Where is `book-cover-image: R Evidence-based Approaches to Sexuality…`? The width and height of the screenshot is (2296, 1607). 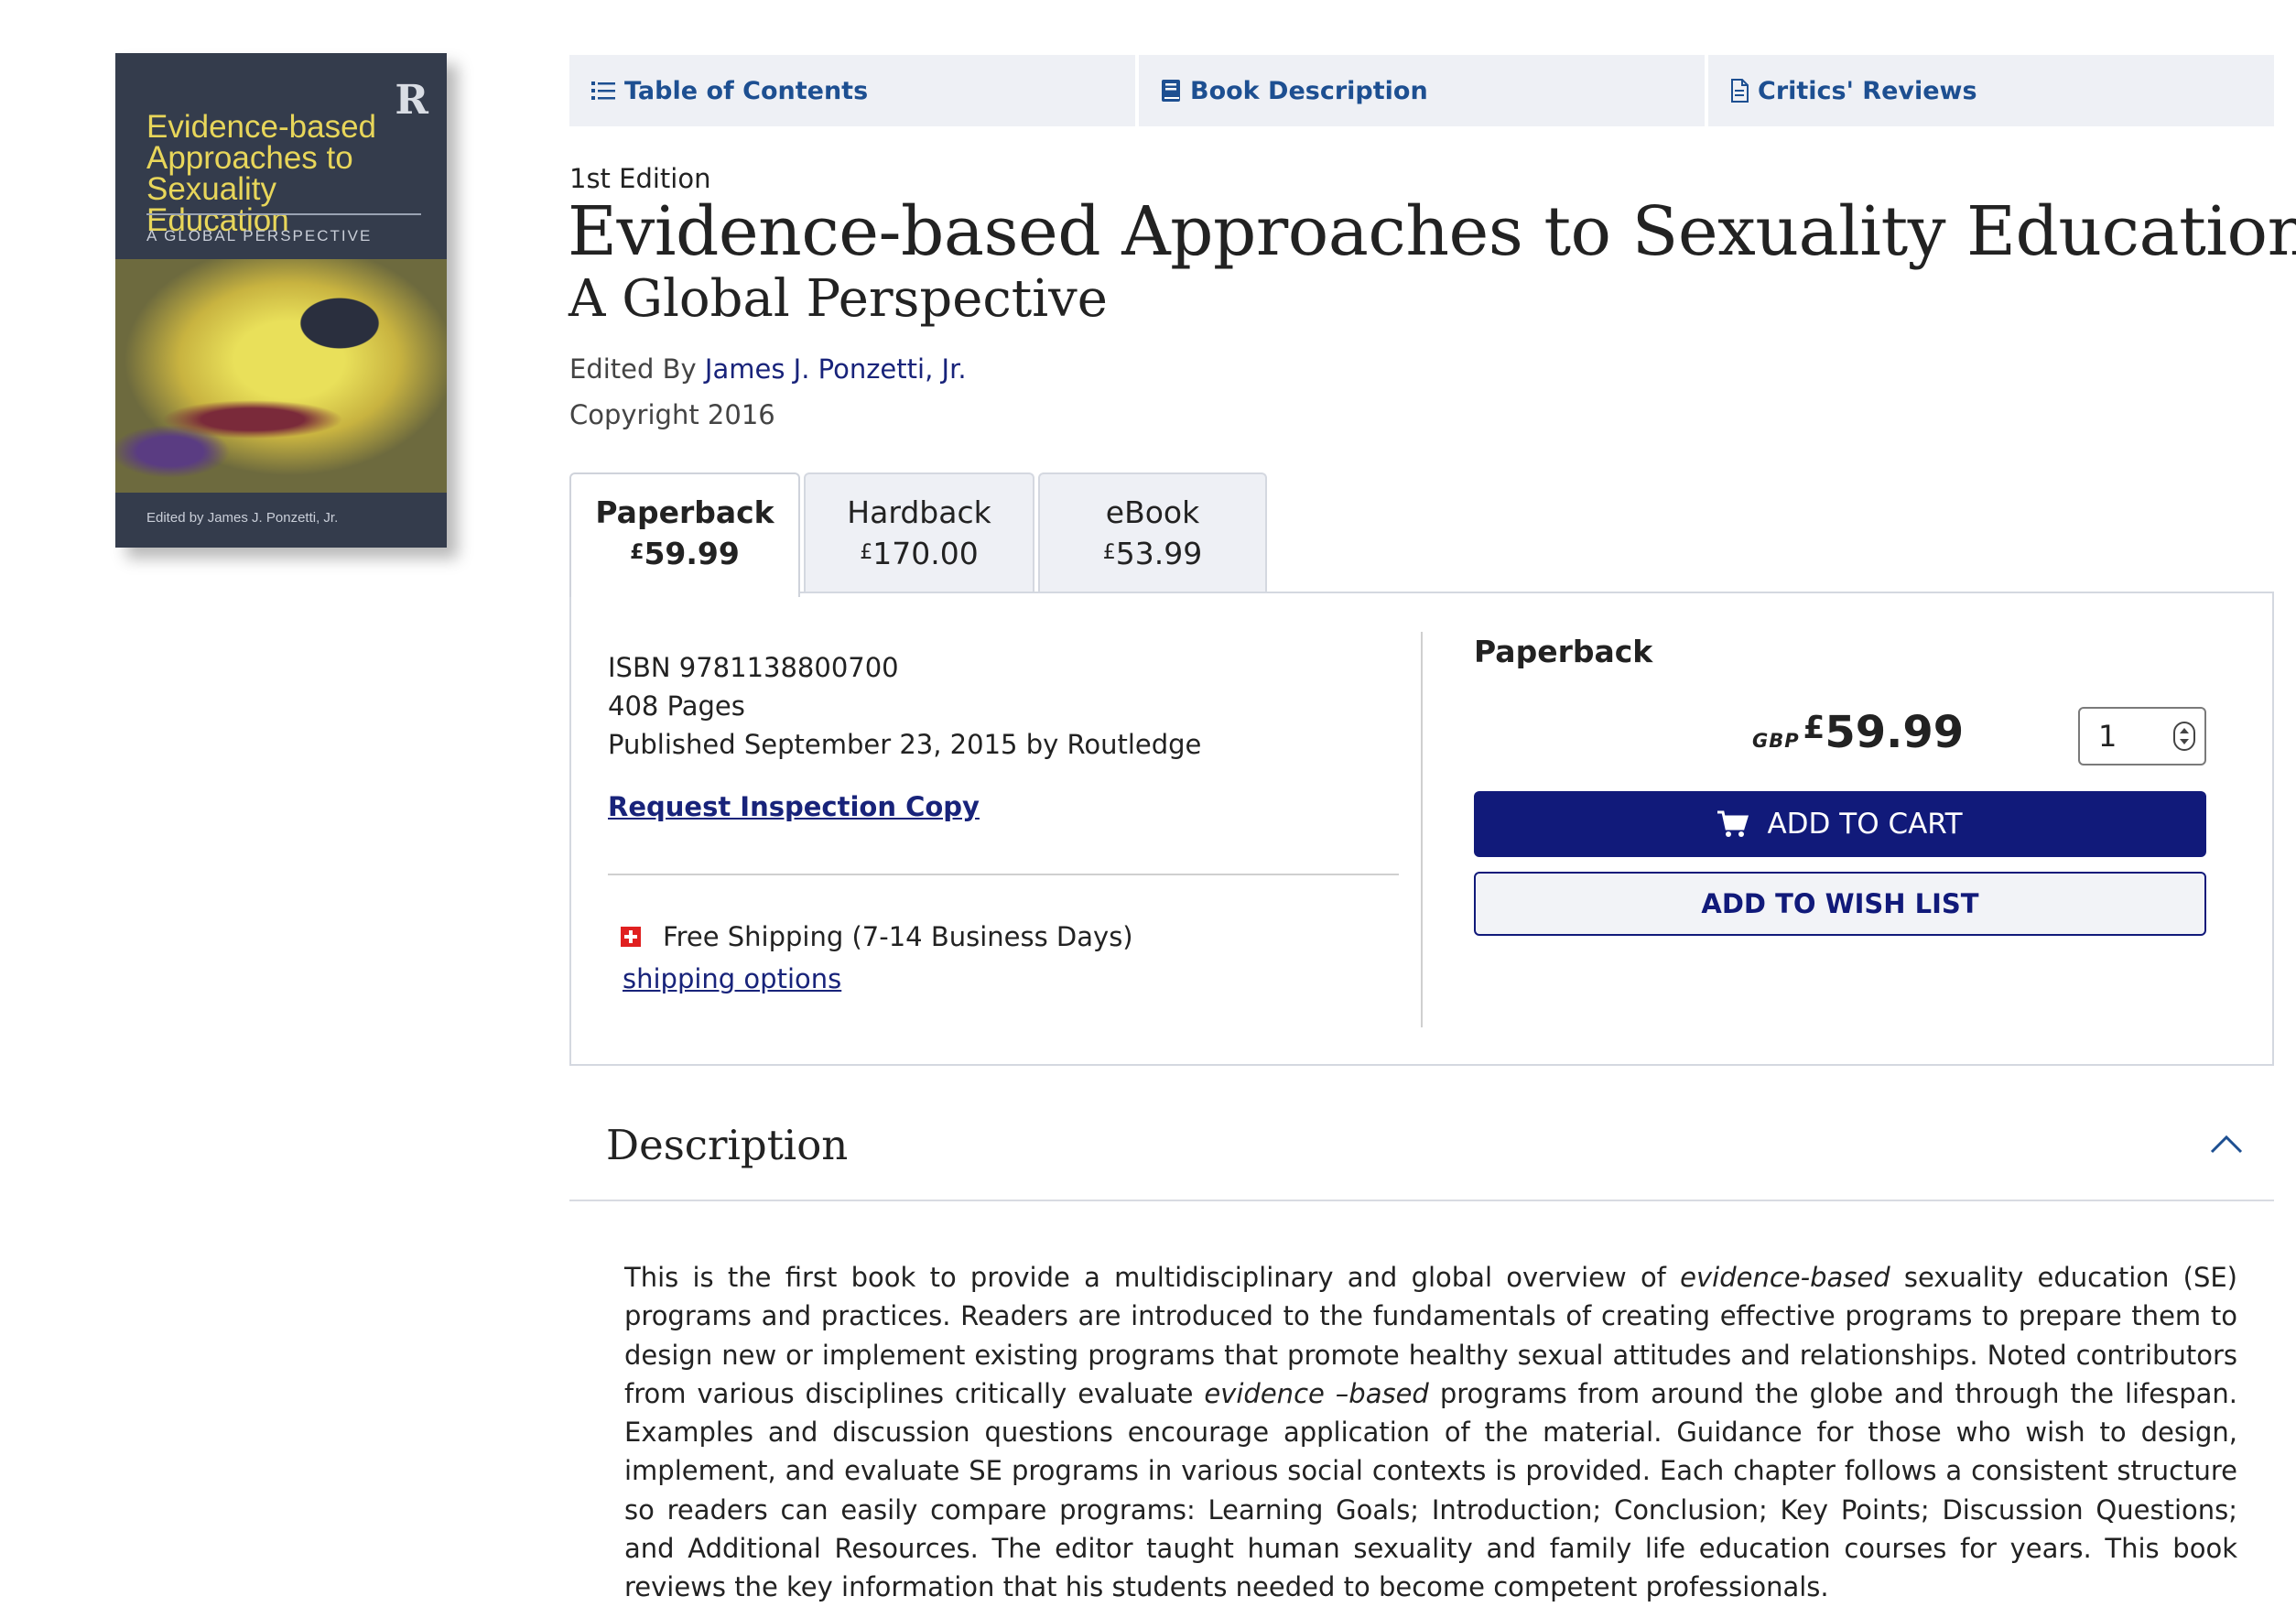 book-cover-image: R Evidence-based Approaches to Sexuality… is located at coordinates (281, 301).